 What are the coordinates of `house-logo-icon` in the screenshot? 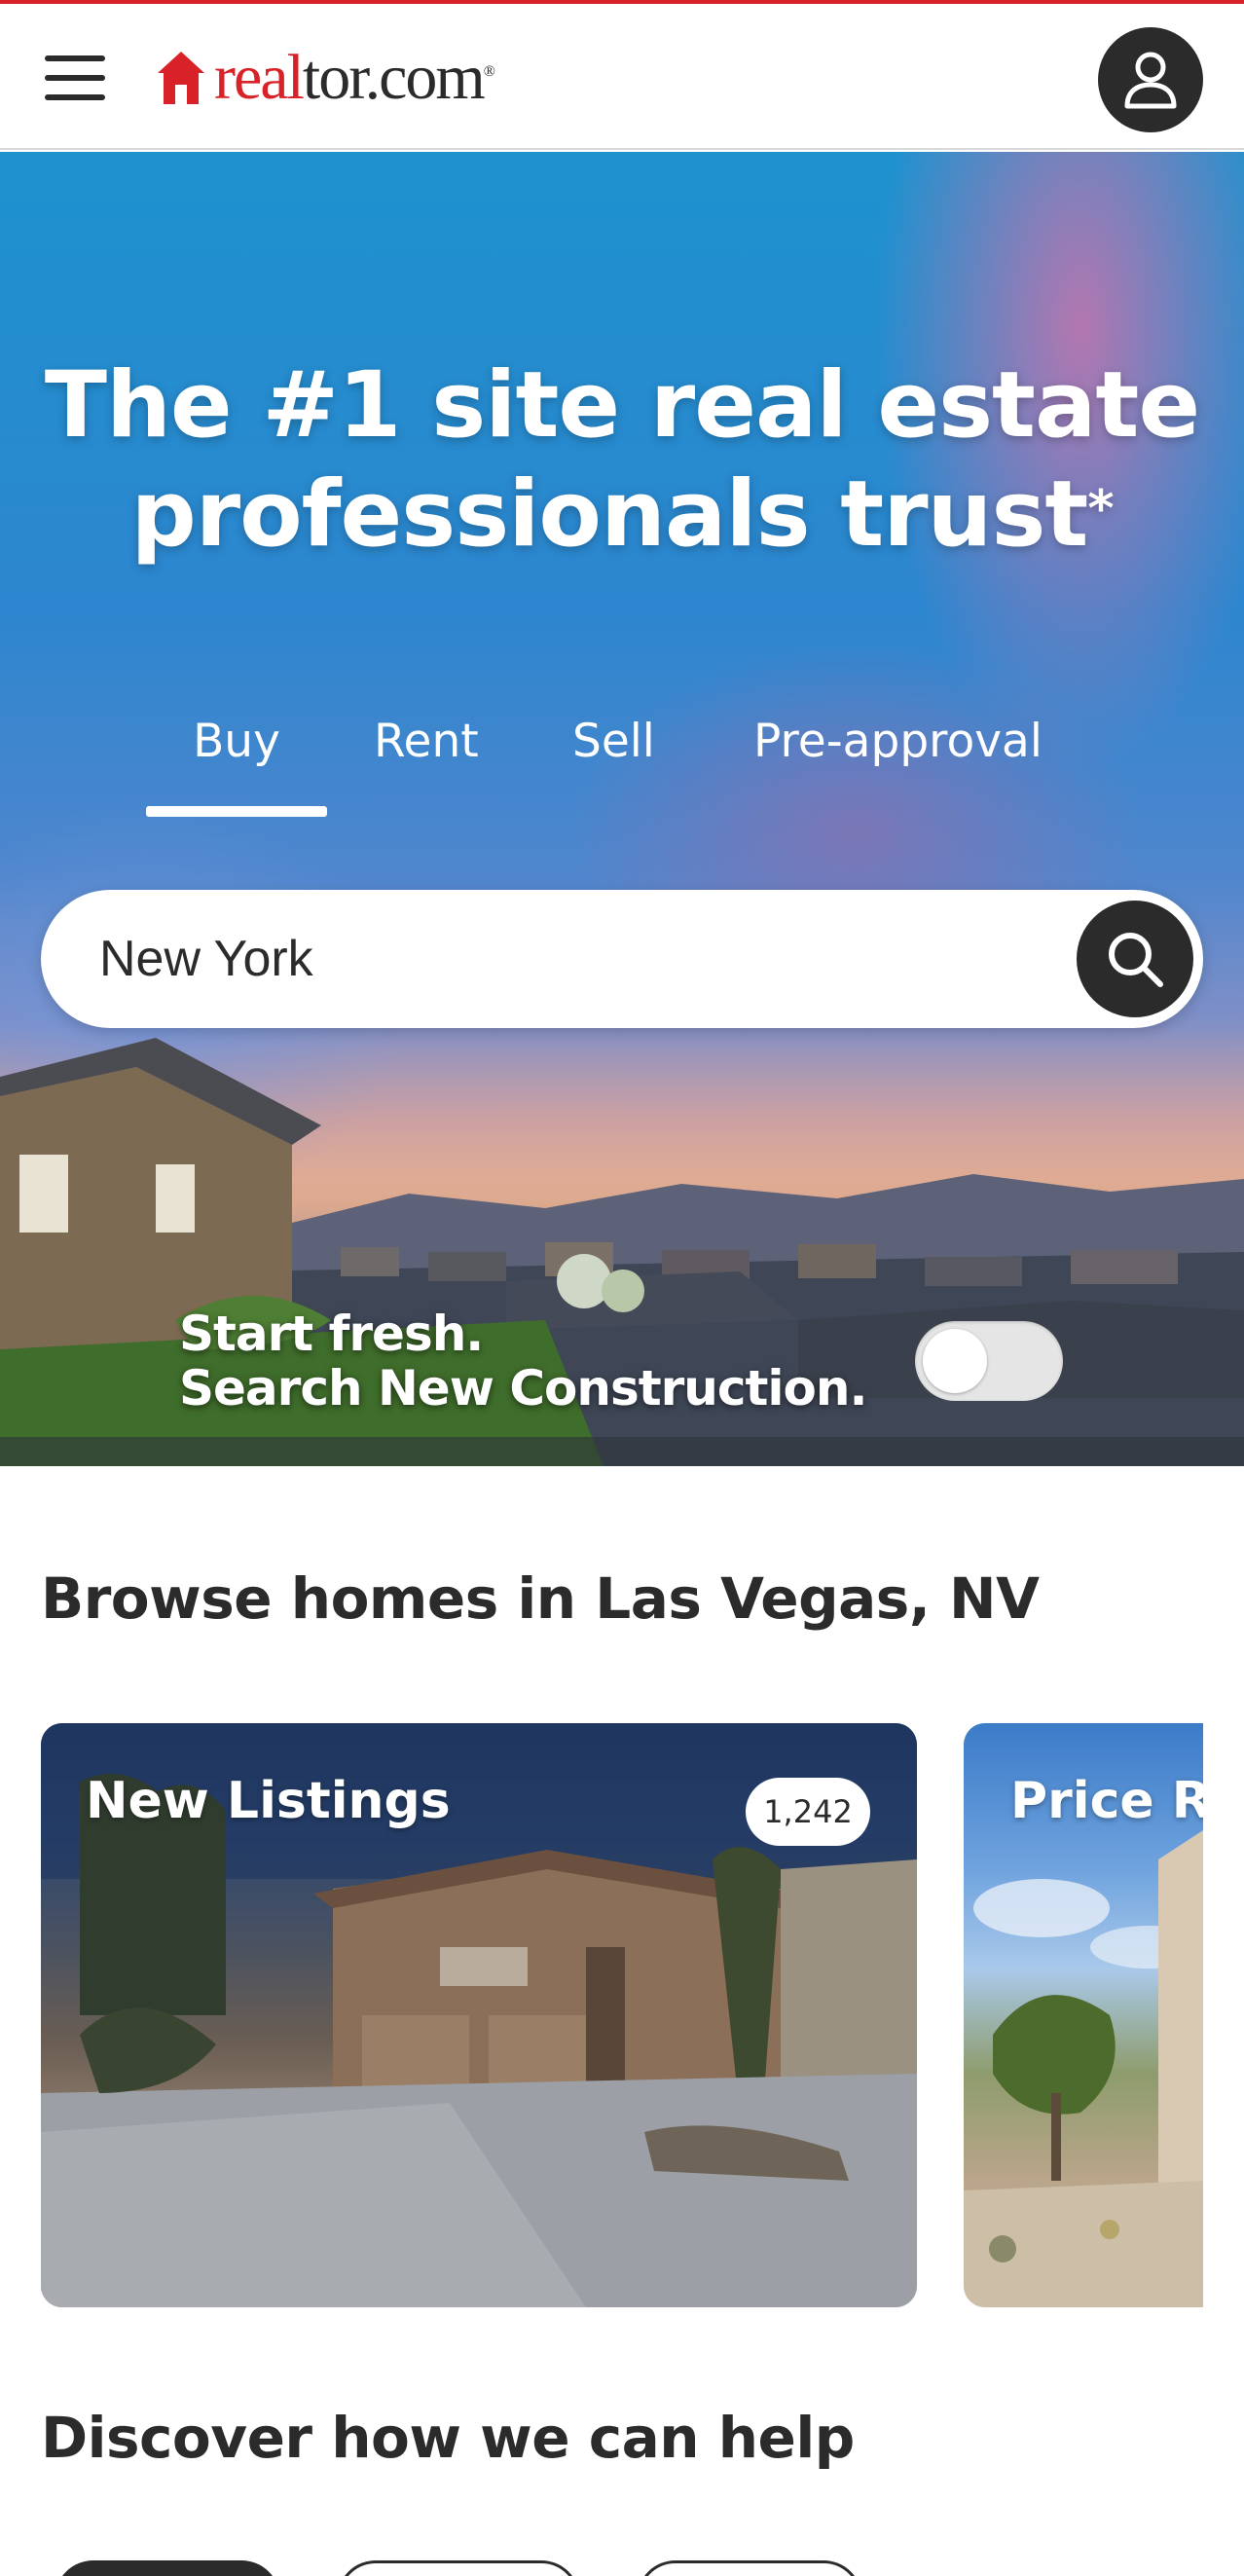 It's located at (181, 78).